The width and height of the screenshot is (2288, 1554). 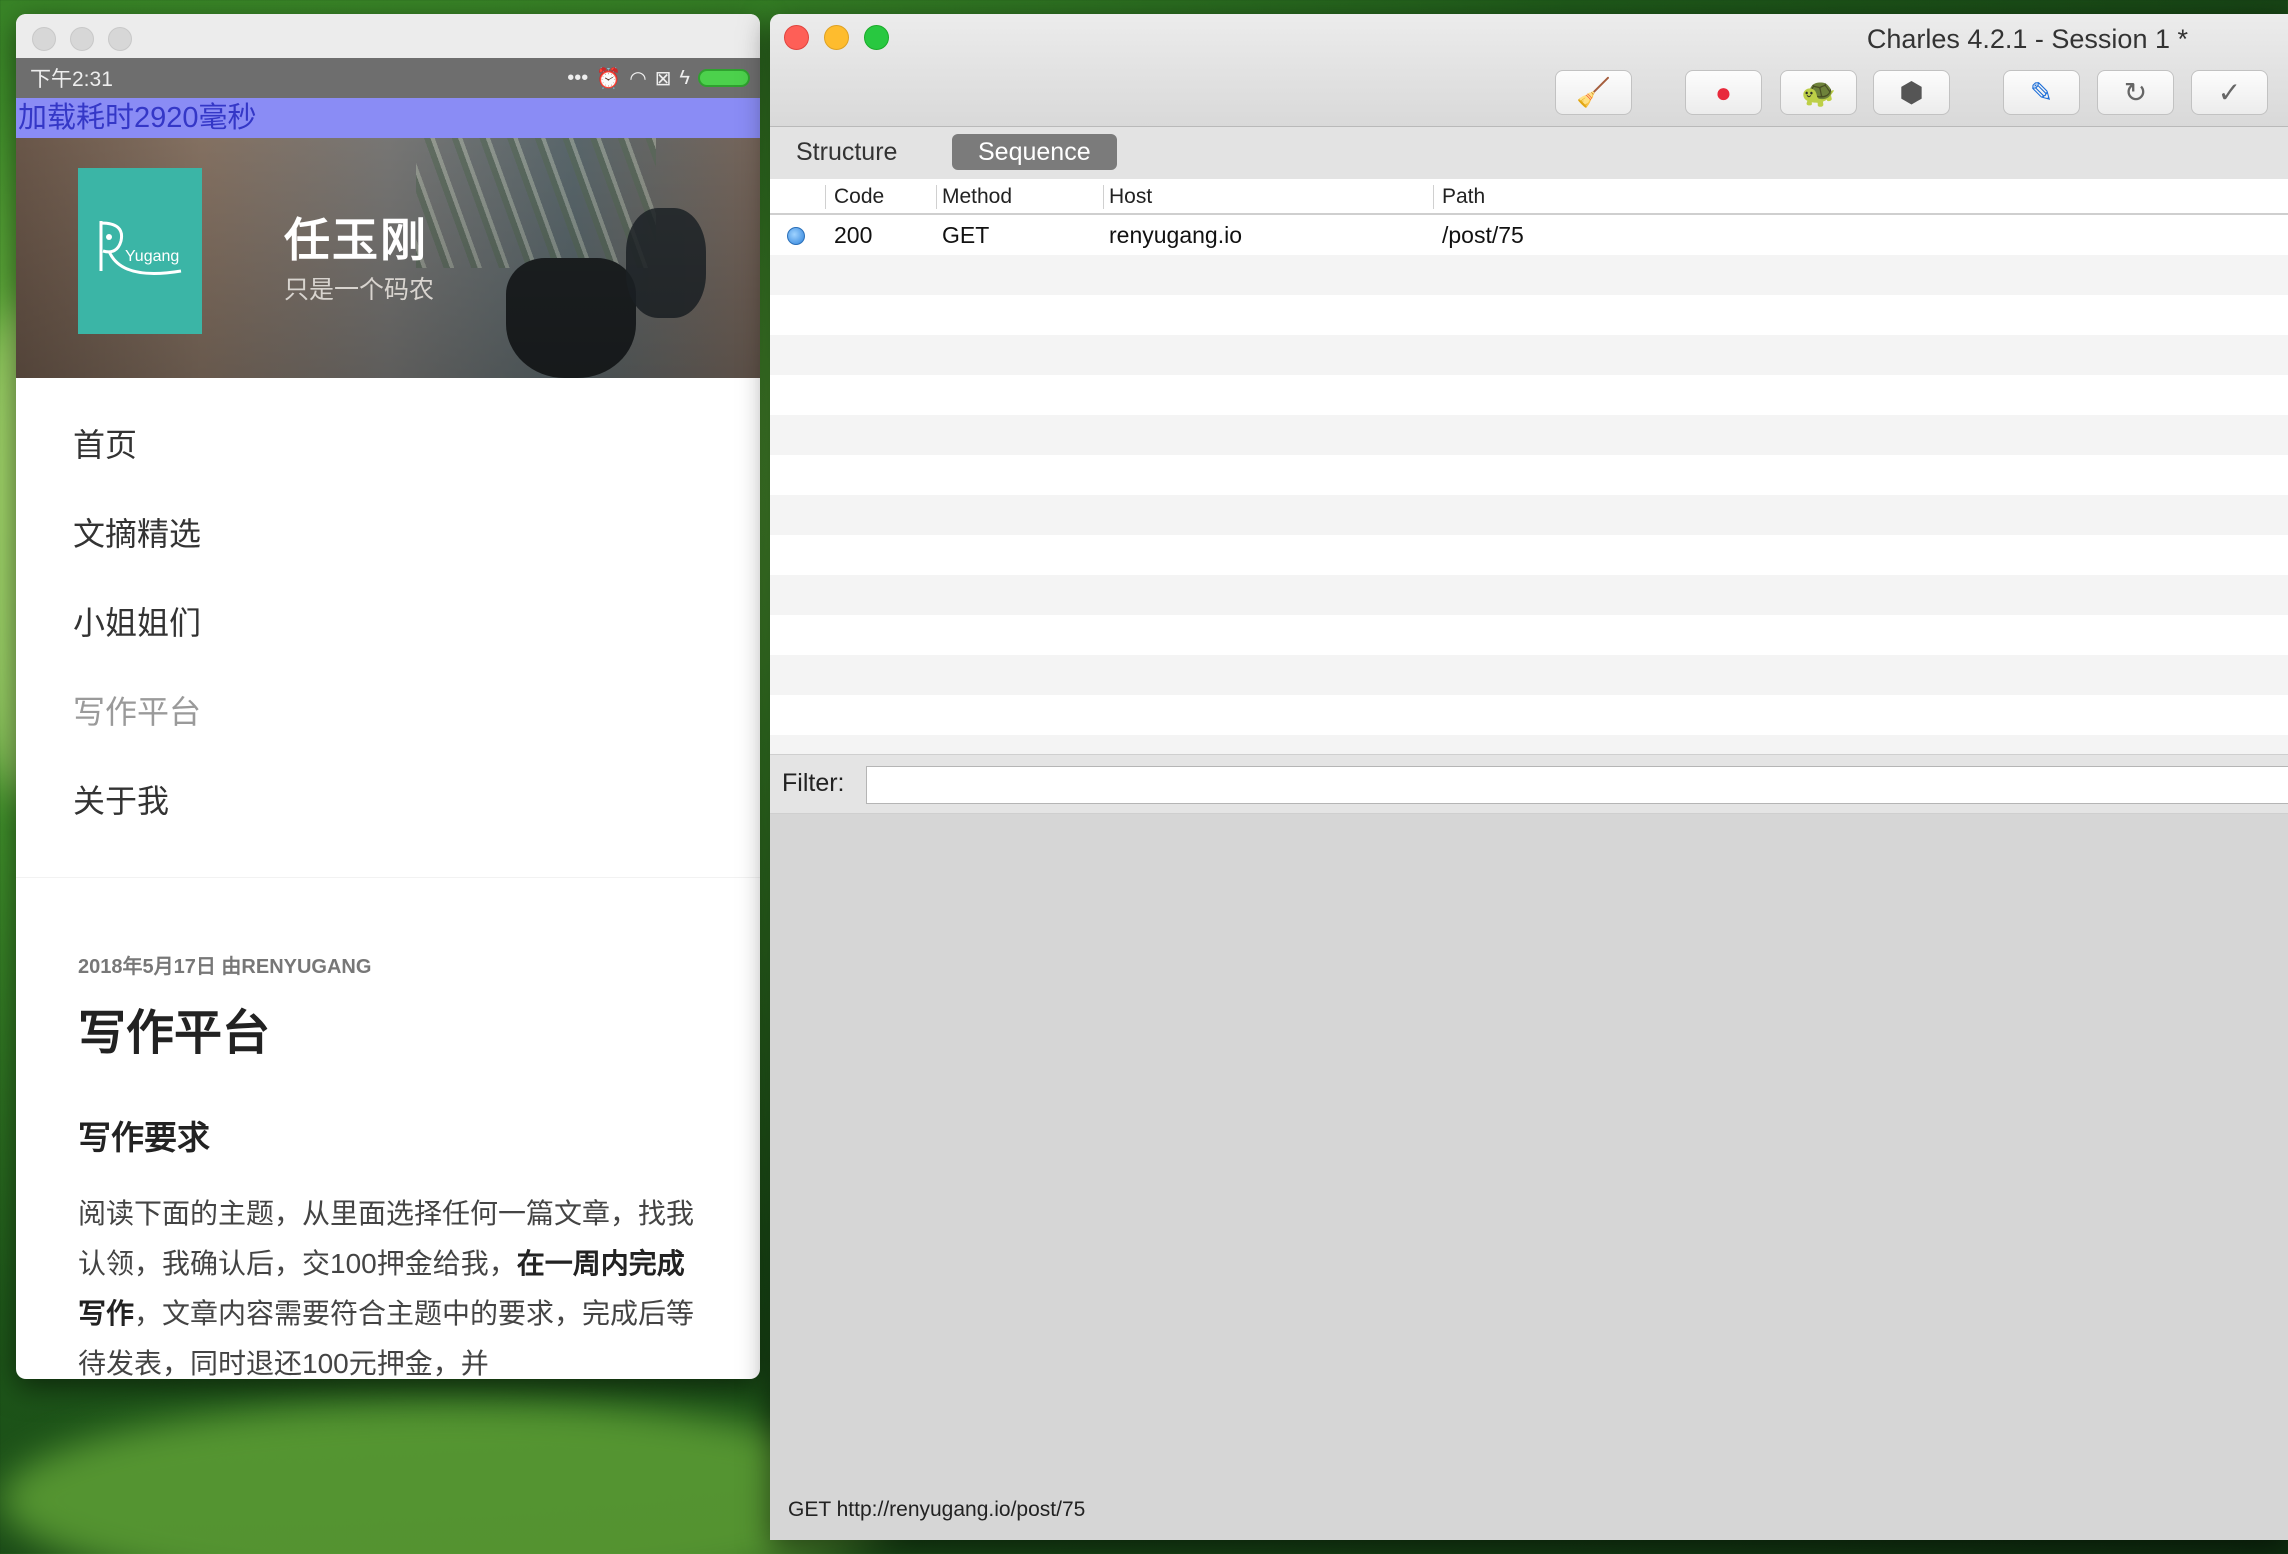 What do you see at coordinates (450, 1477) in the screenshot?
I see `desktop-wallpaper-blob` at bounding box center [450, 1477].